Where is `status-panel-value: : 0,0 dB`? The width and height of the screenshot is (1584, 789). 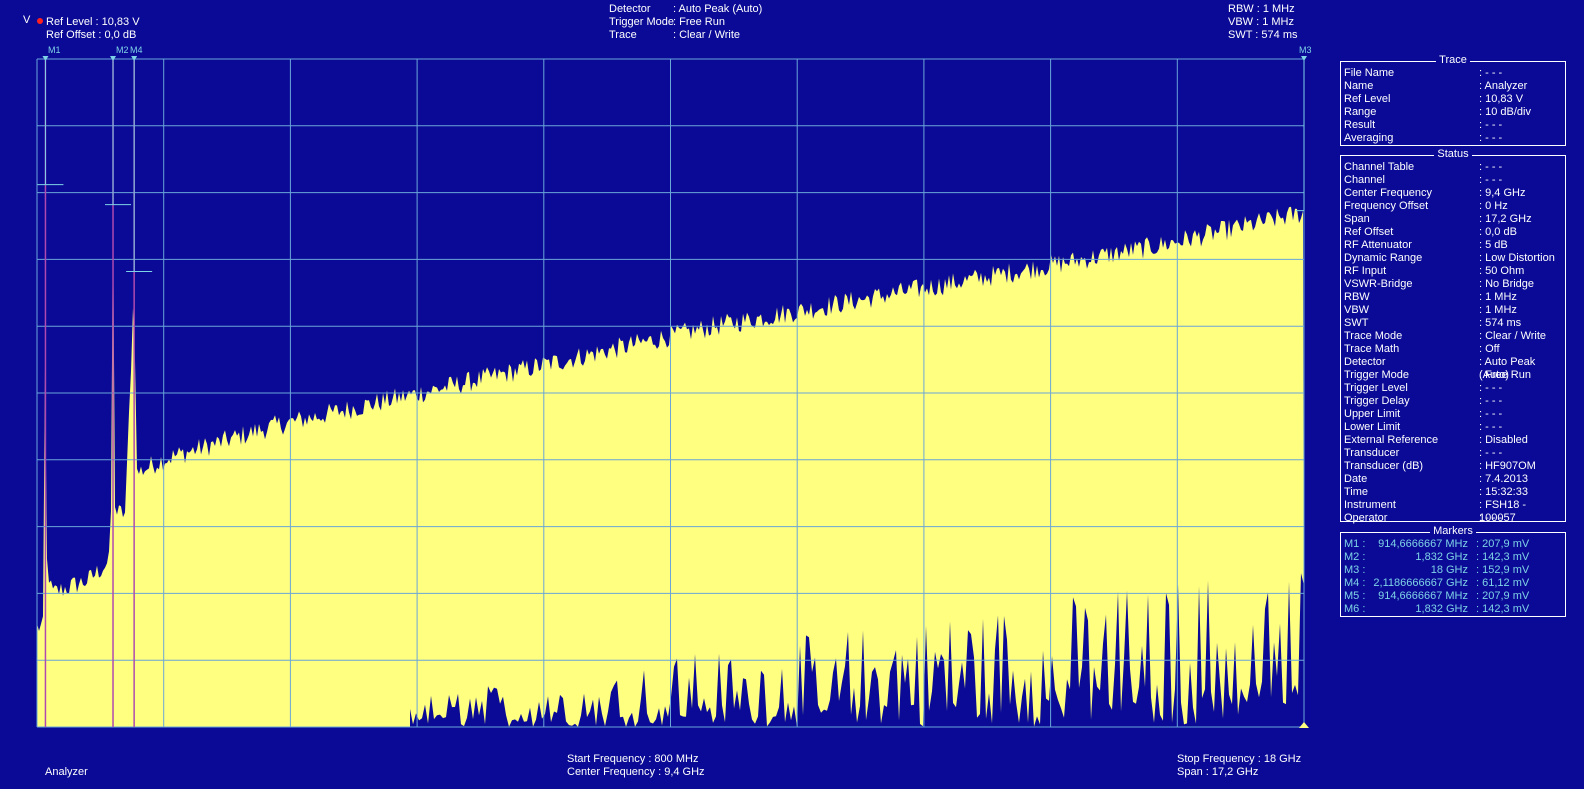
status-panel-value: : 0,0 dB is located at coordinates (1498, 232).